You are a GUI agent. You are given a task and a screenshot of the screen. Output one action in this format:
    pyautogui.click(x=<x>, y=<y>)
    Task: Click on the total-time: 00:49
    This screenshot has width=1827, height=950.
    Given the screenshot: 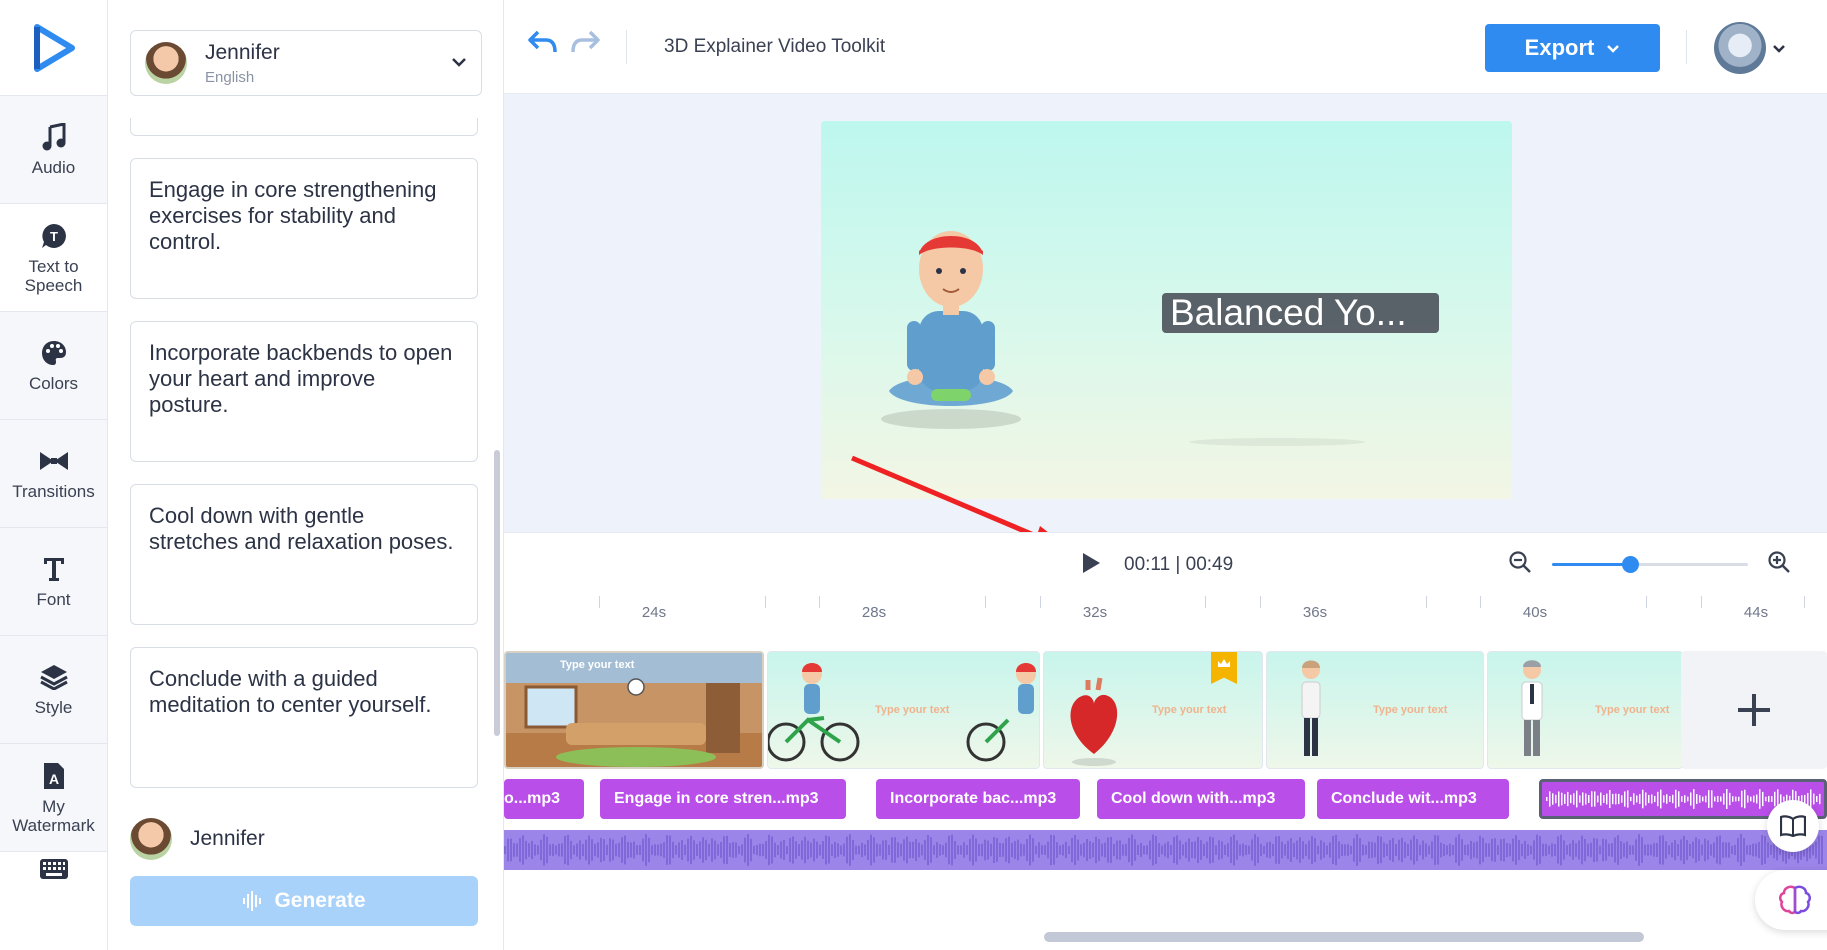 What is the action you would take?
    pyautogui.click(x=1209, y=564)
    